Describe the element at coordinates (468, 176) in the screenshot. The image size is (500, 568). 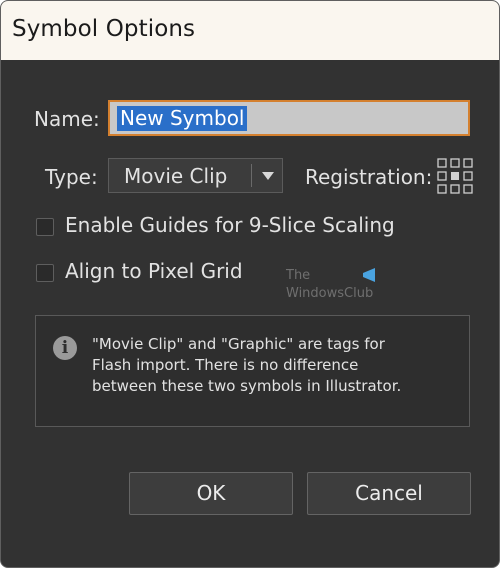
I see `registration-point-middle-right` at that location.